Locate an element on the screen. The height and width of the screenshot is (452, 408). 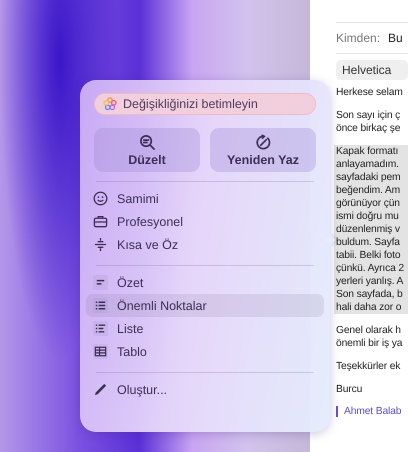
list-icon is located at coordinates (100, 328).